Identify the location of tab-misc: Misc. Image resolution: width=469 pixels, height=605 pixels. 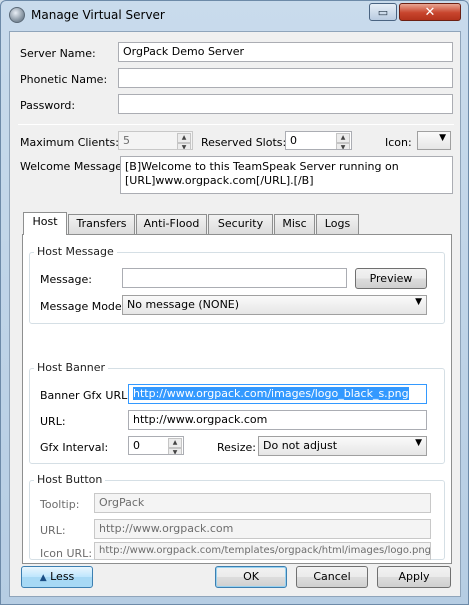
(294, 224).